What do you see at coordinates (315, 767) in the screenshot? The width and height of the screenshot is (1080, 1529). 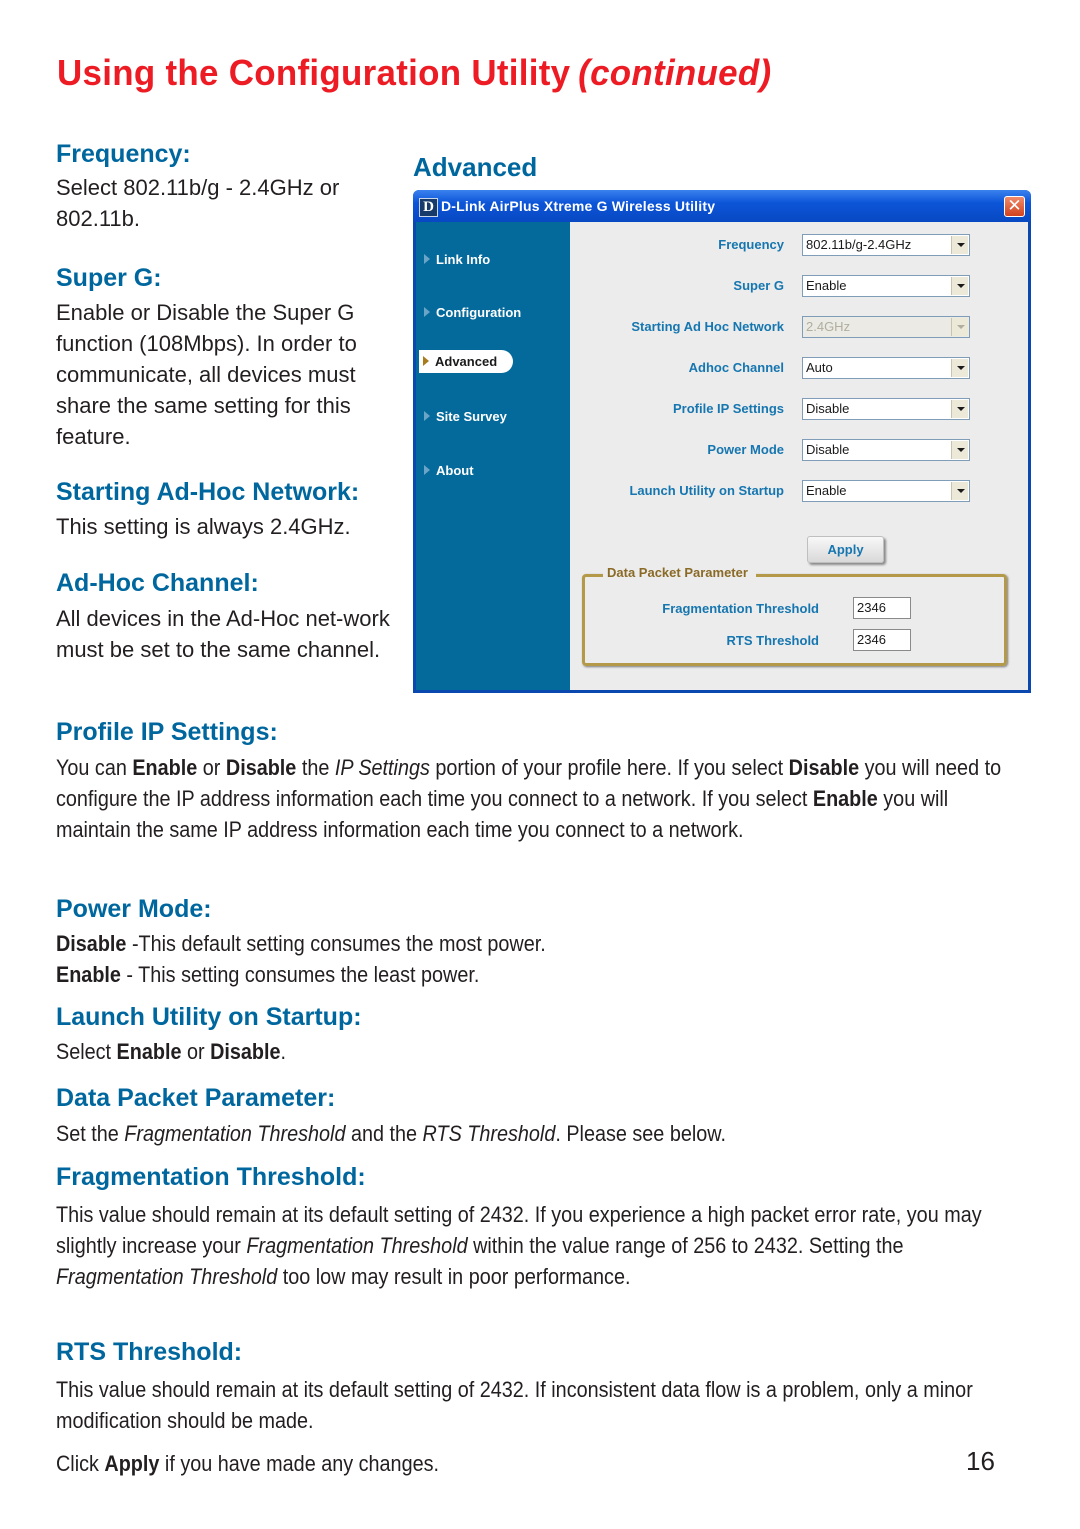 I see `text: the` at bounding box center [315, 767].